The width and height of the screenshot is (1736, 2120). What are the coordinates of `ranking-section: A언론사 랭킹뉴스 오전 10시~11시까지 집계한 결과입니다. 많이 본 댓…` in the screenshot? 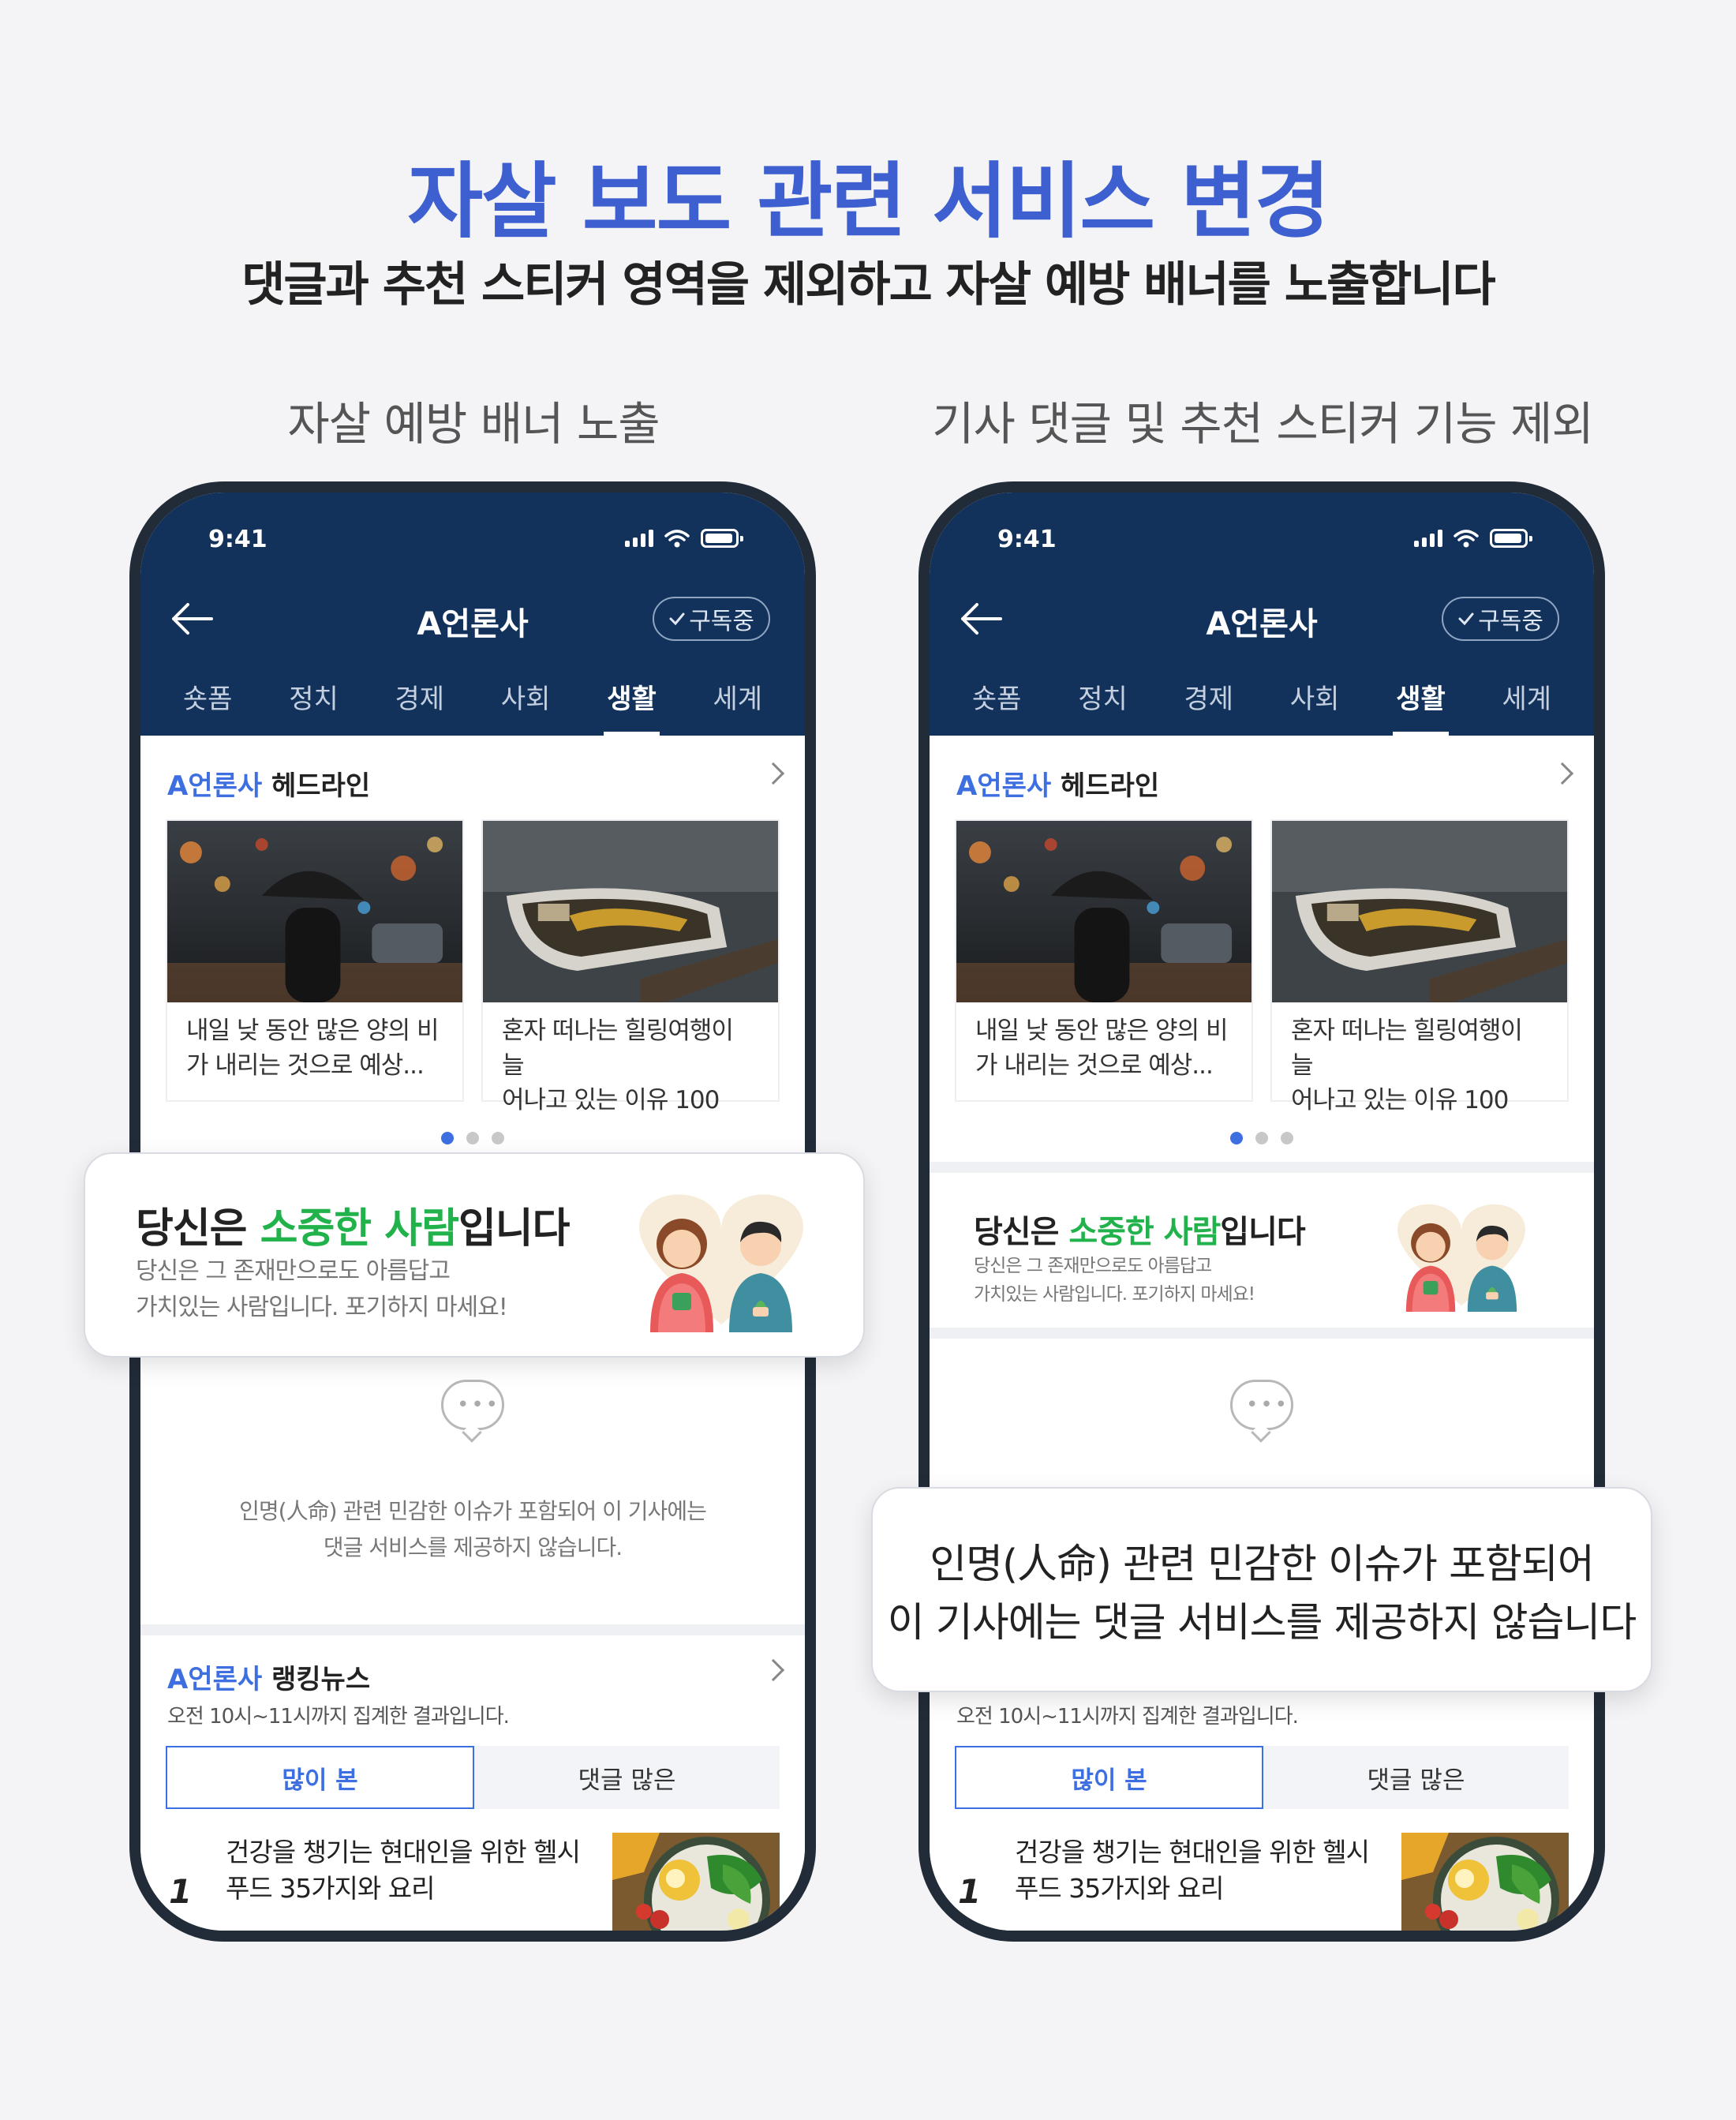 It's located at (472, 1783).